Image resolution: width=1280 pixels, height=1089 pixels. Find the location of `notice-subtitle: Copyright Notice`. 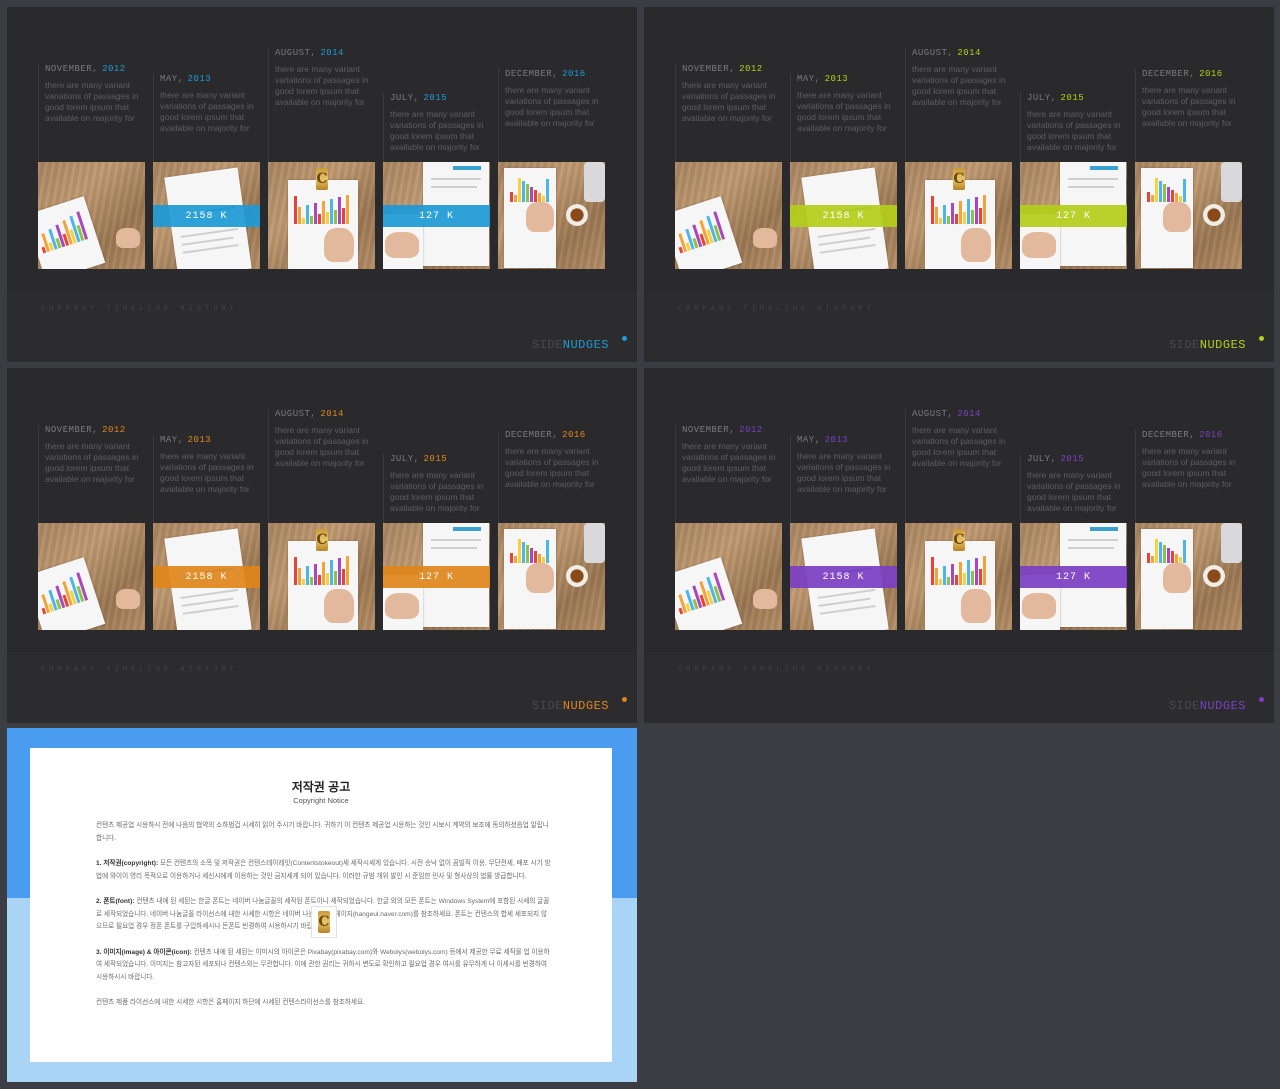

notice-subtitle: Copyright Notice is located at coordinates (321, 800).